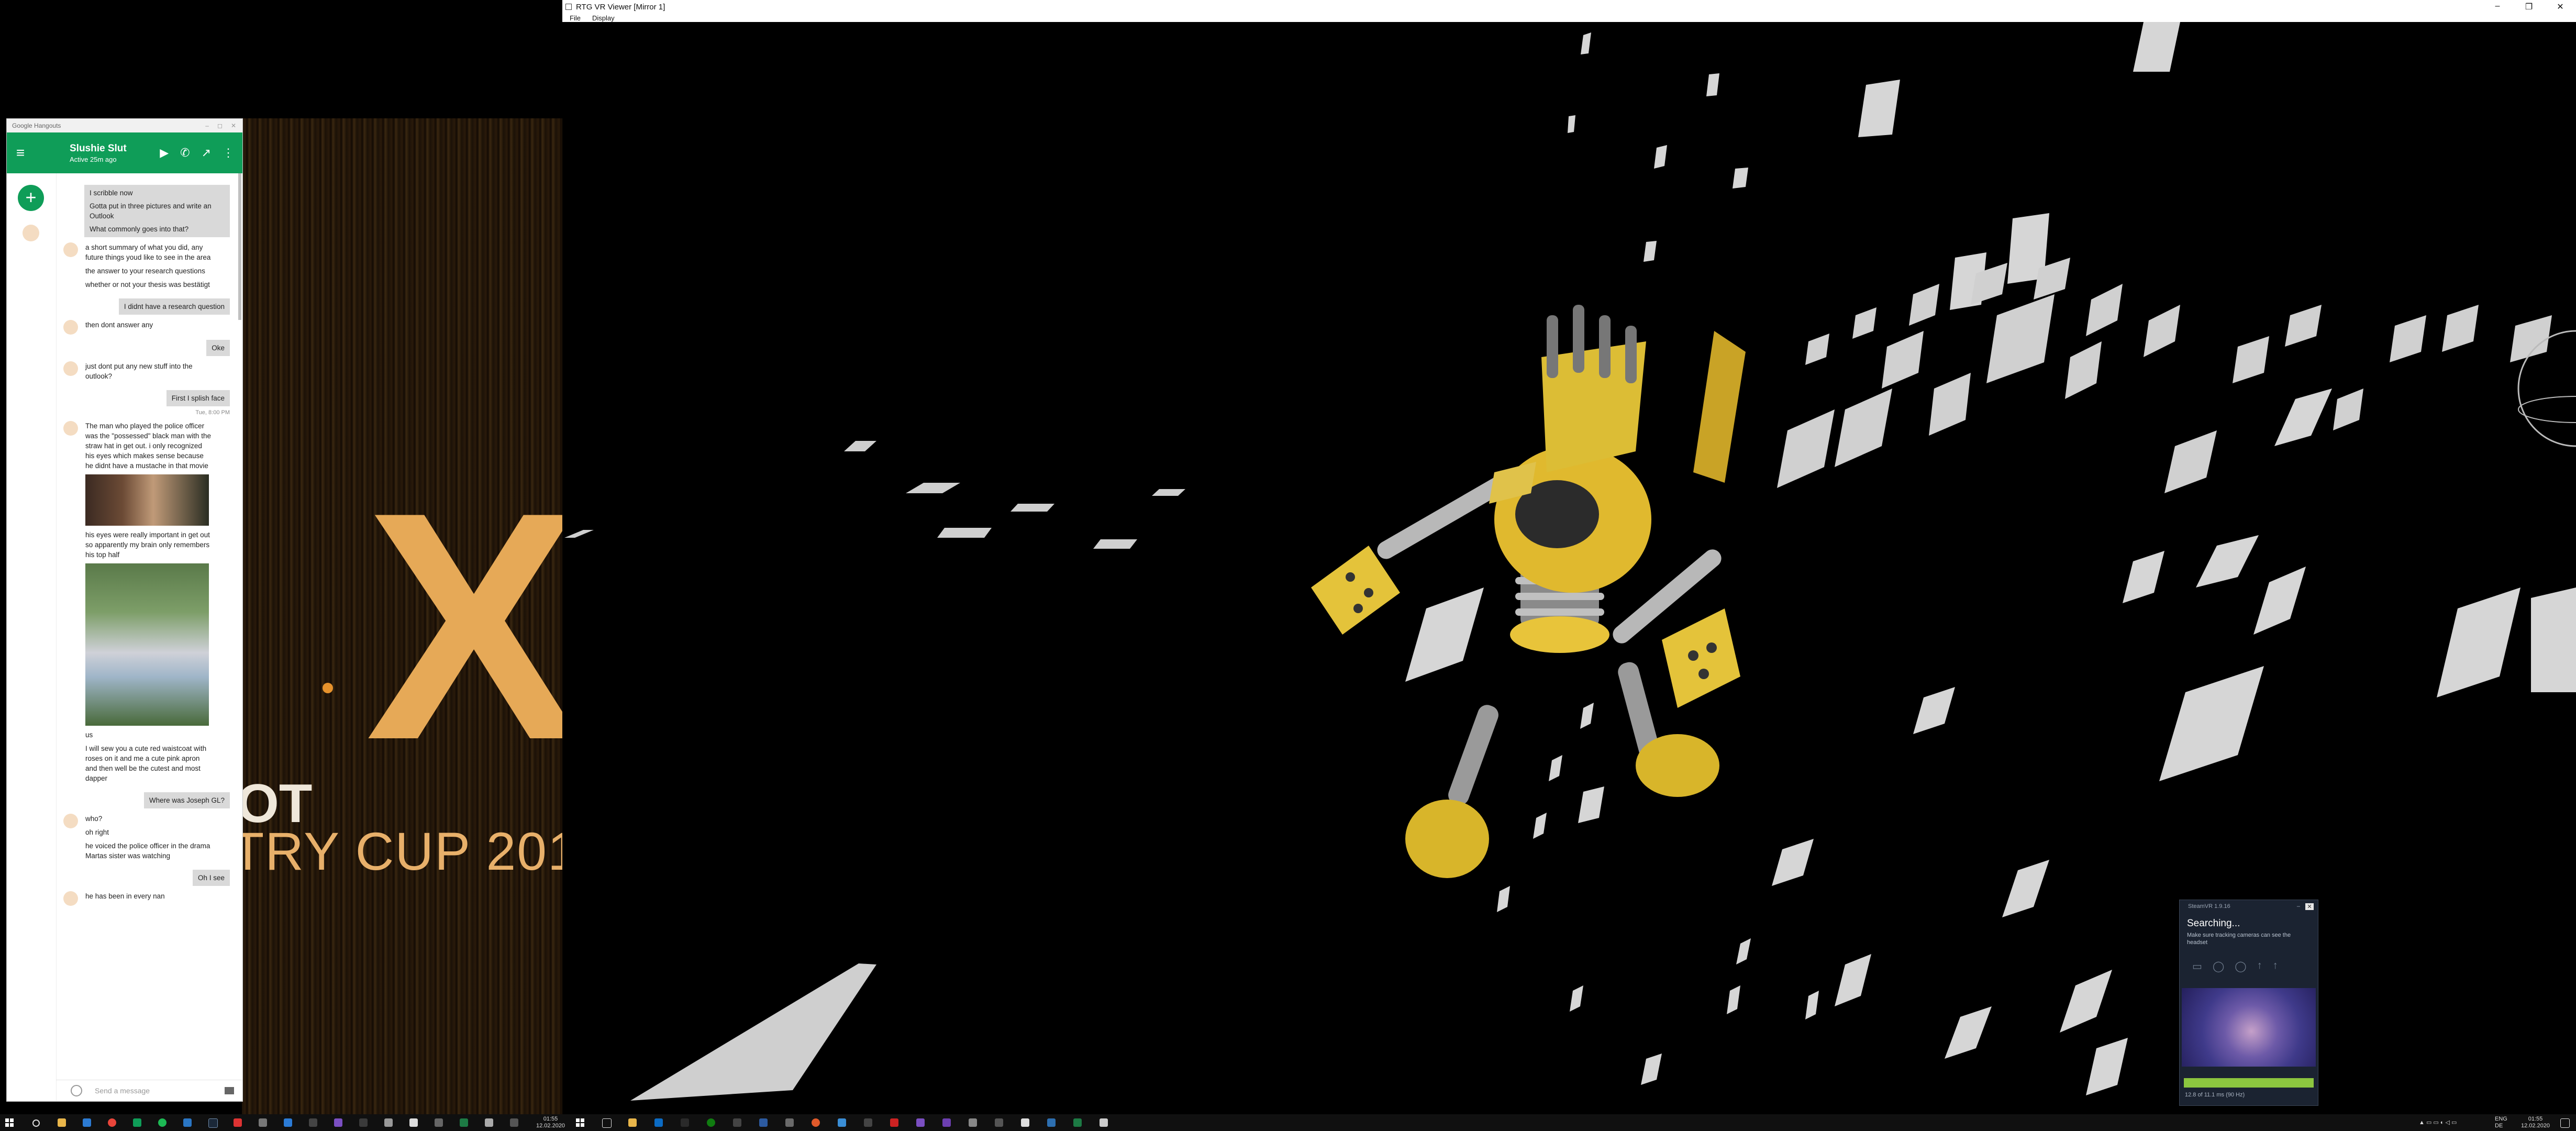  I want to click on message-composer: Send a message, so click(149, 1090).